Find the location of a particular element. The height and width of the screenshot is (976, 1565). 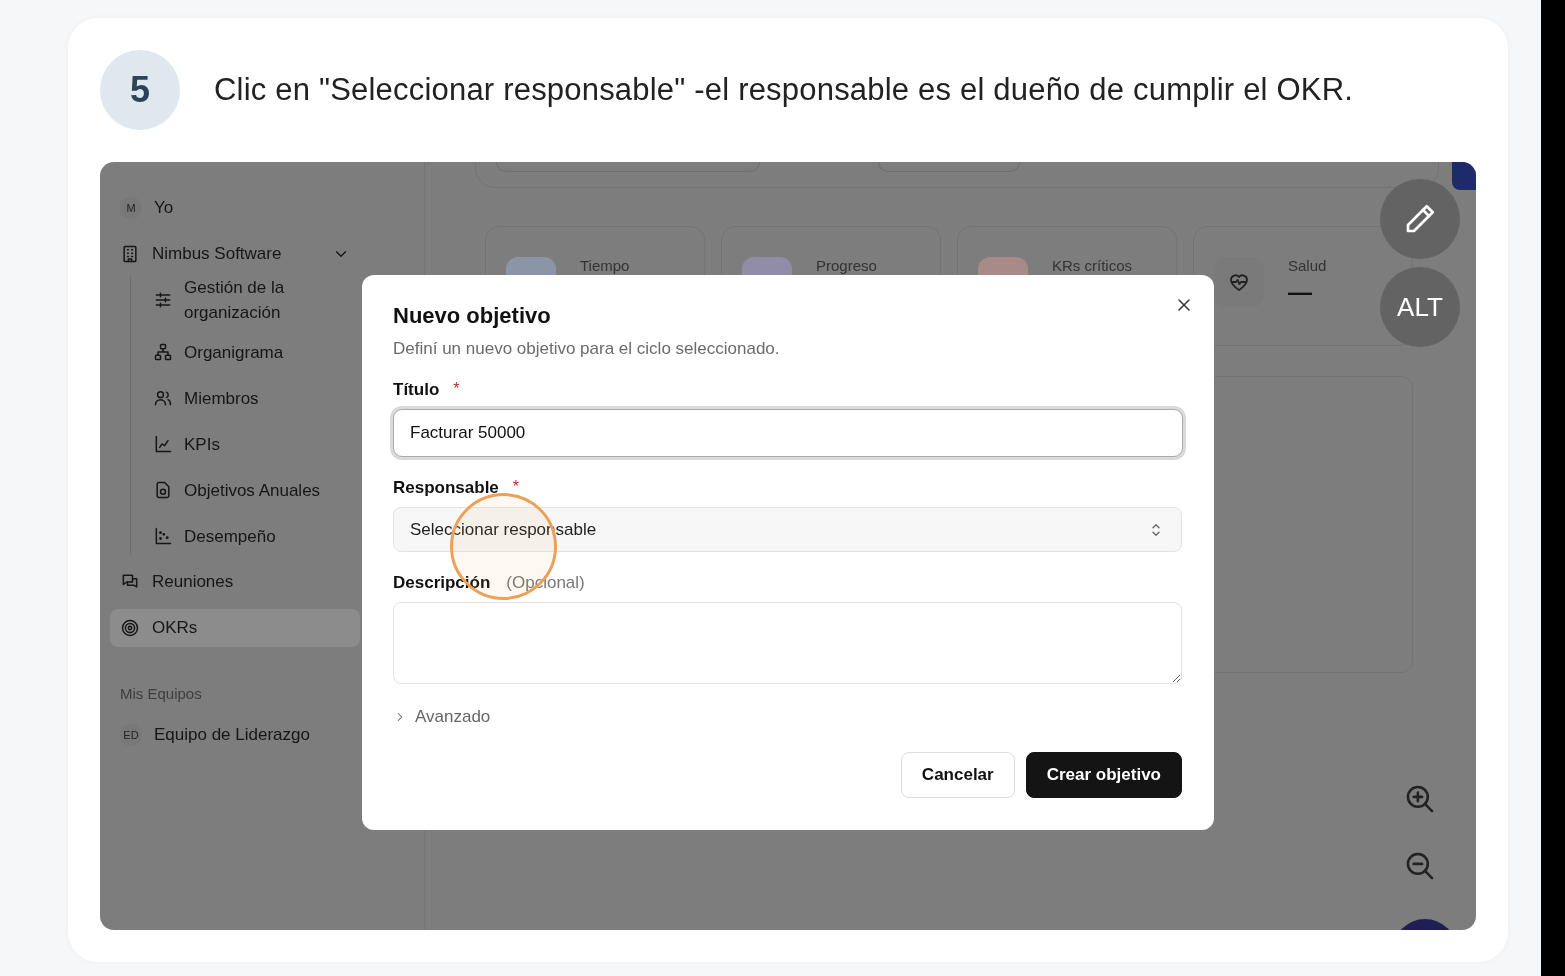

section-heading: Mis Equipos is located at coordinates (161, 693).